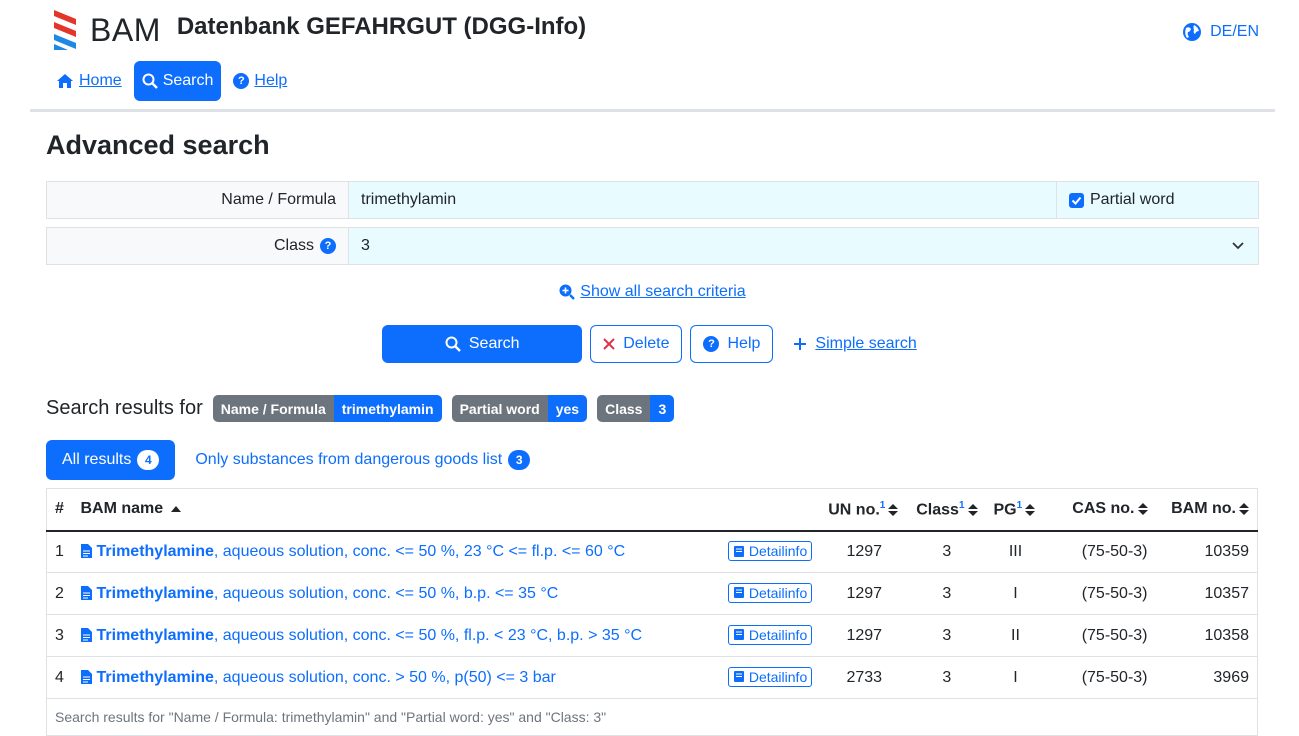  I want to click on substance-name: Trimethylamine, so click(155, 677).